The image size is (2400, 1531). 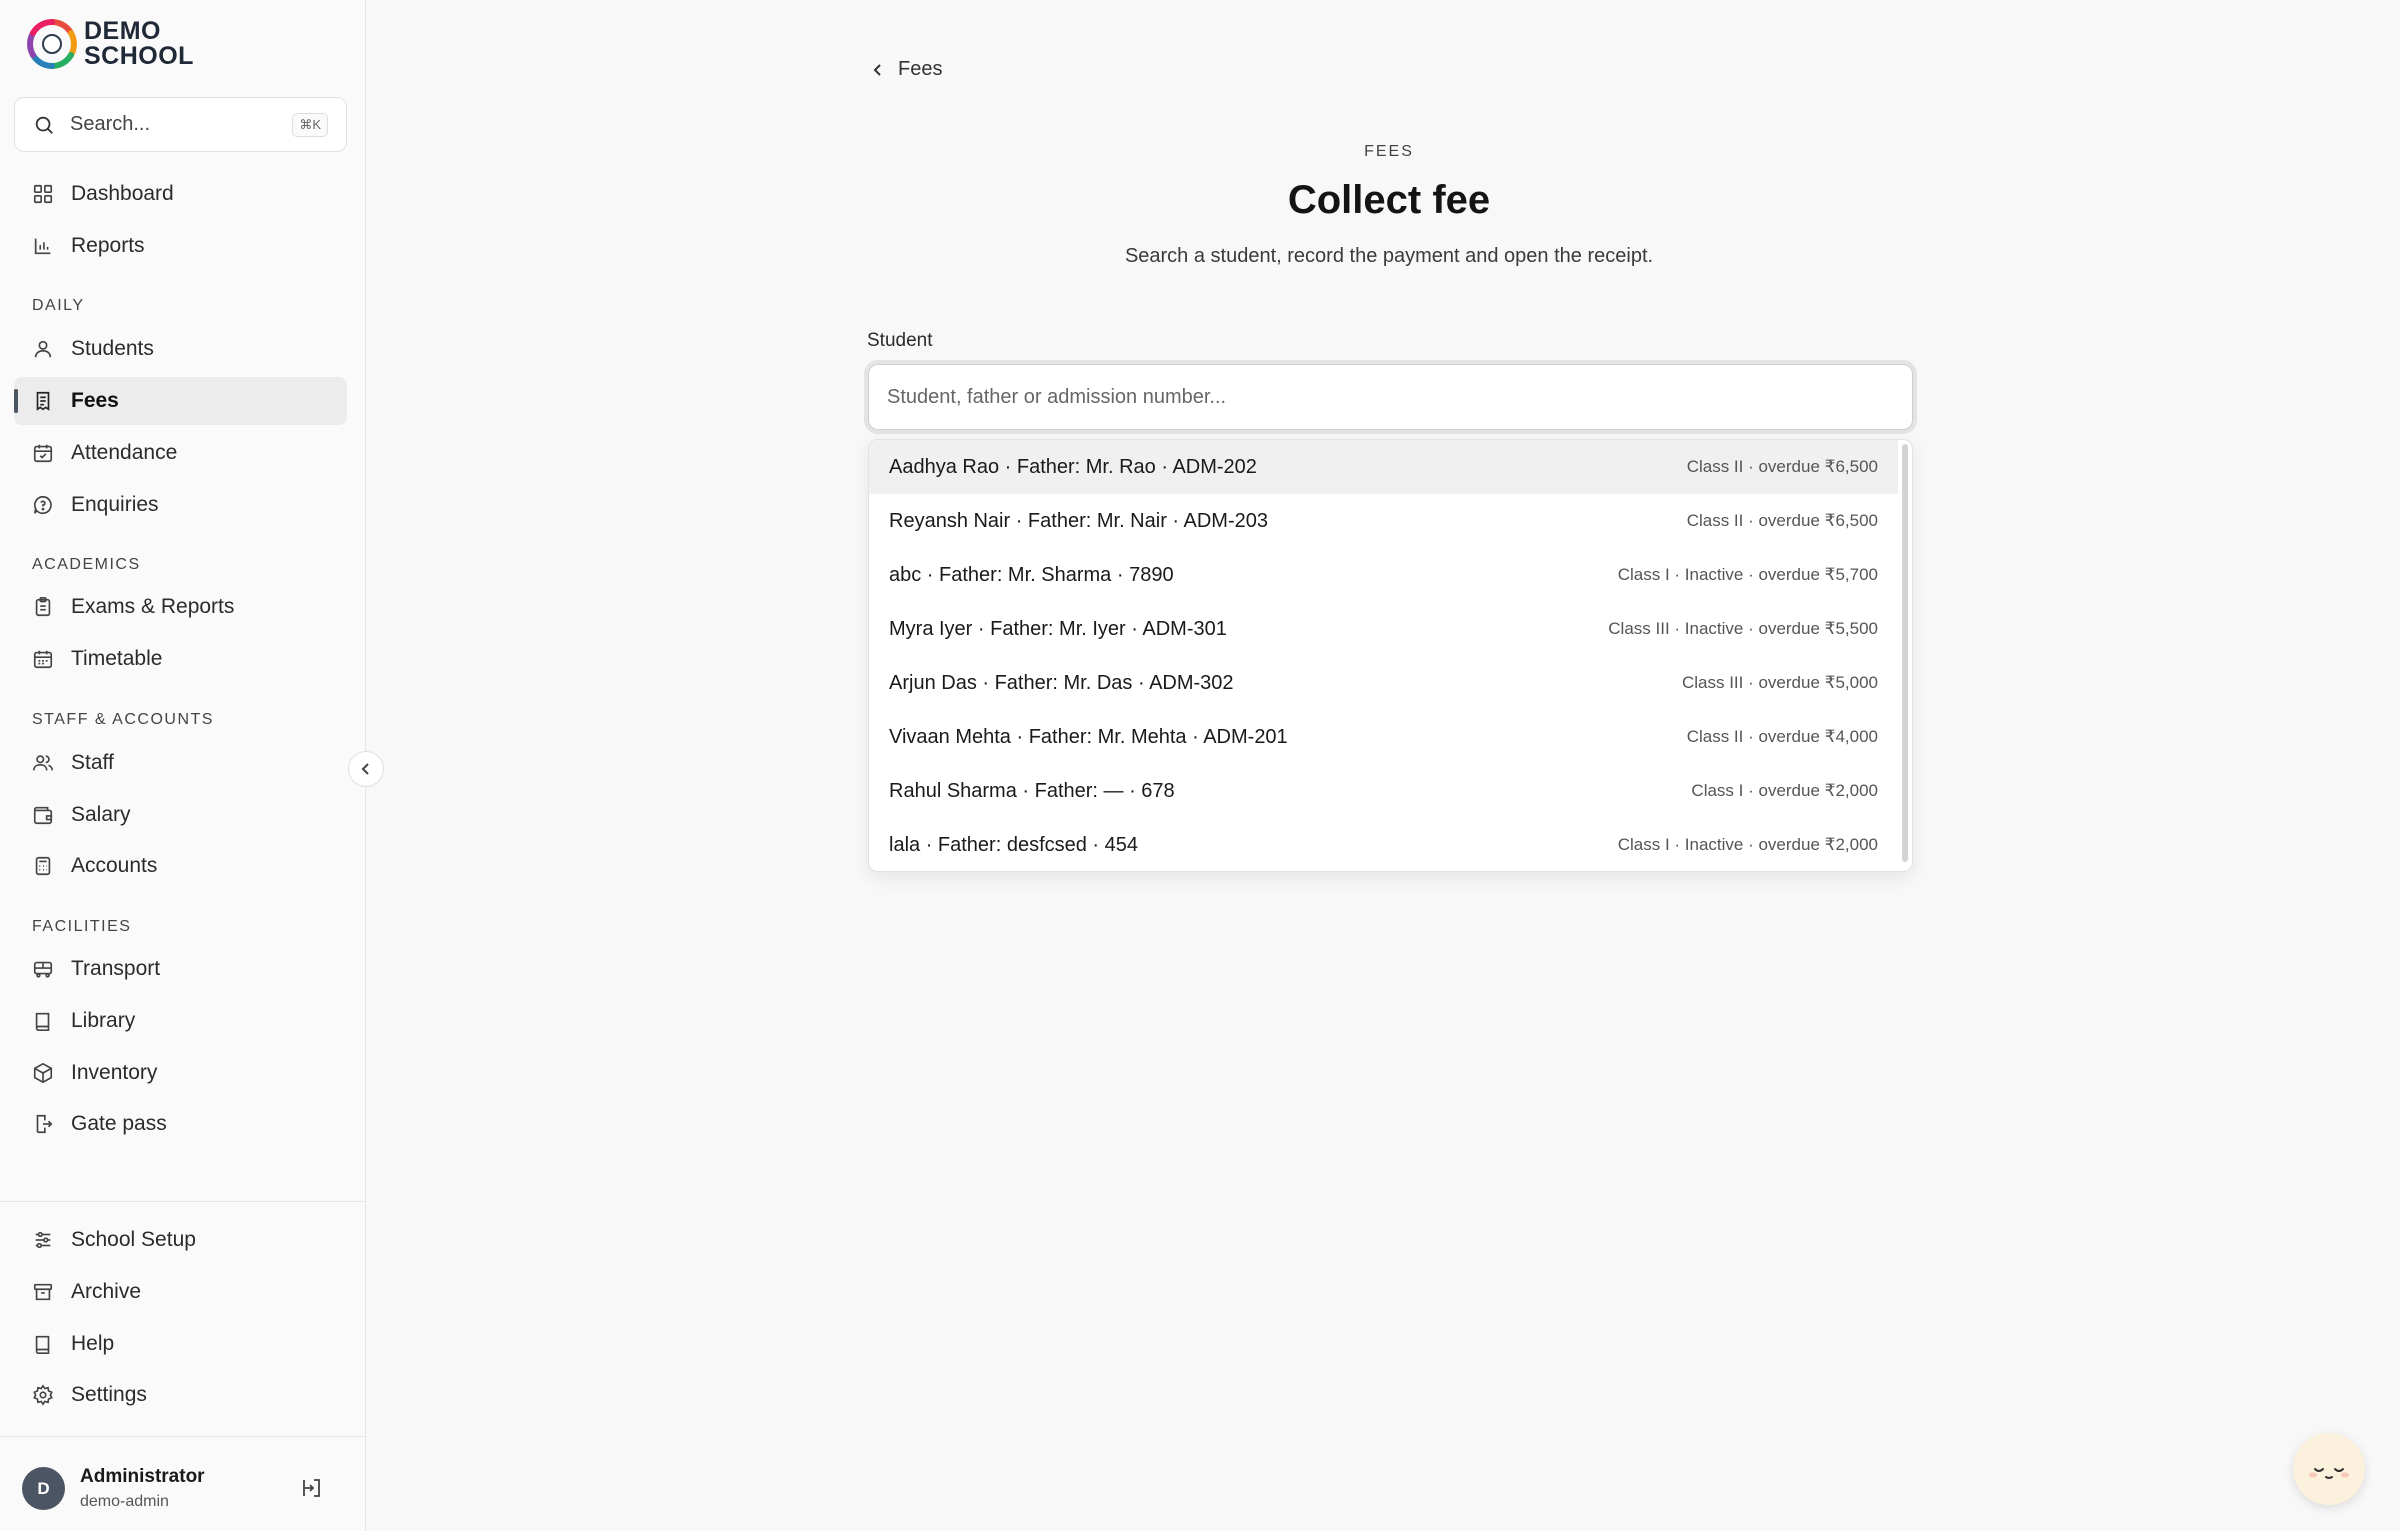 I want to click on sidebar-item-enquiries: Enquiries, so click(x=180, y=505).